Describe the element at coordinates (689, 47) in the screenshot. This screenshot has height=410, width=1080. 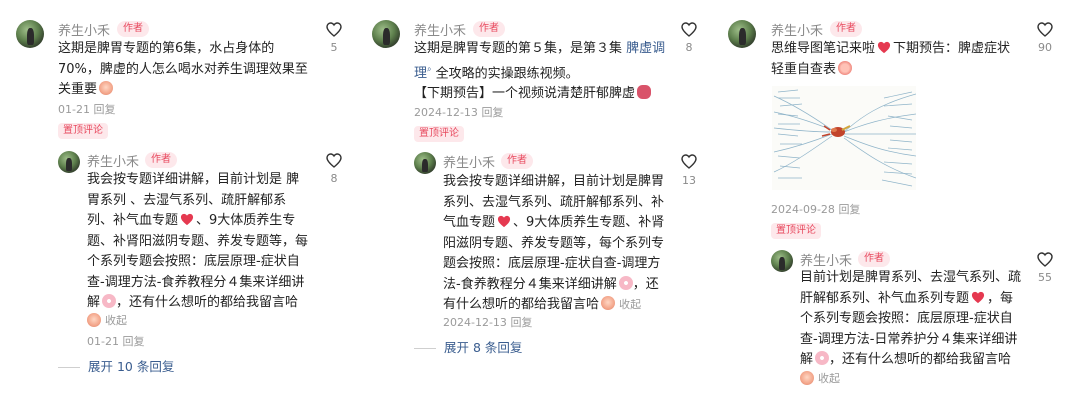
I see `like-count: 8` at that location.